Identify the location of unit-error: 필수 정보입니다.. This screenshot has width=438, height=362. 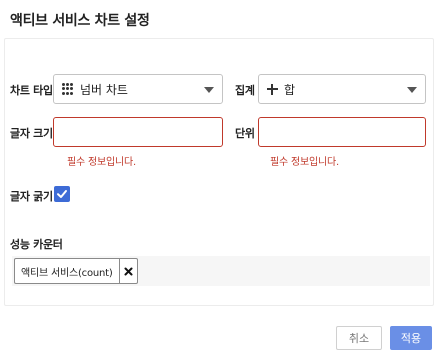
(304, 162).